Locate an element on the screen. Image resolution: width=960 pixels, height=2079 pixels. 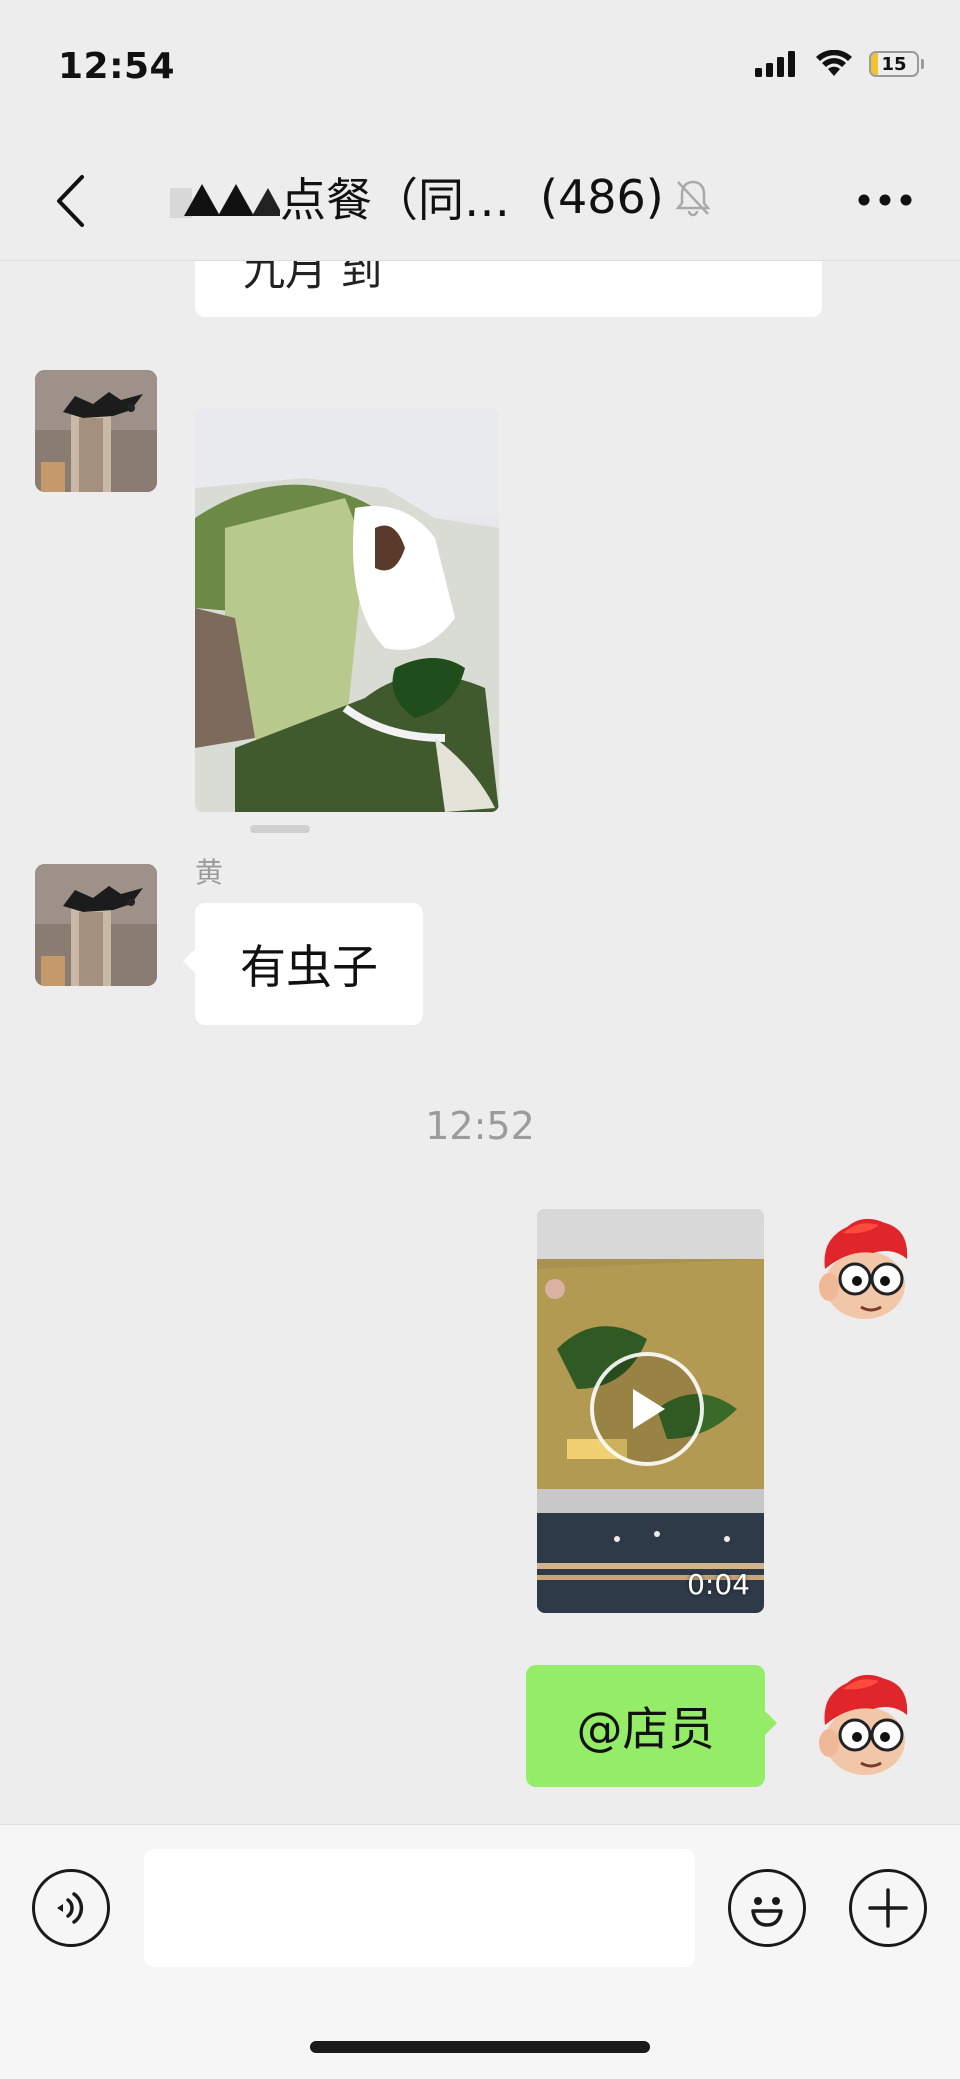
battery-fill is located at coordinates (874, 64).